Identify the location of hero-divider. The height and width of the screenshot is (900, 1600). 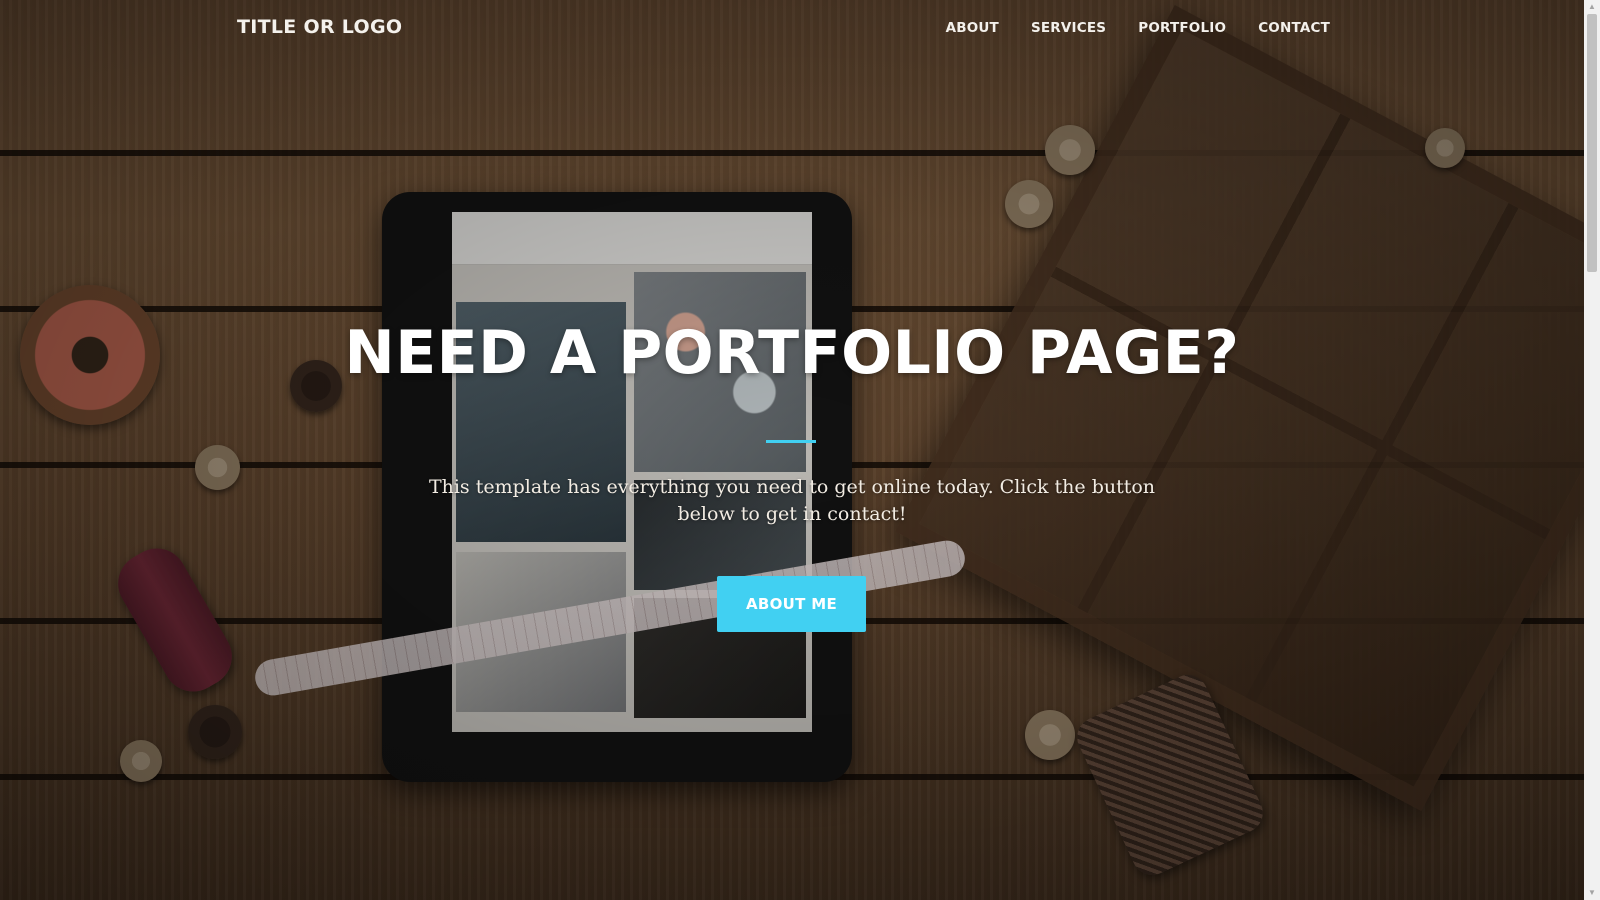
(791, 441).